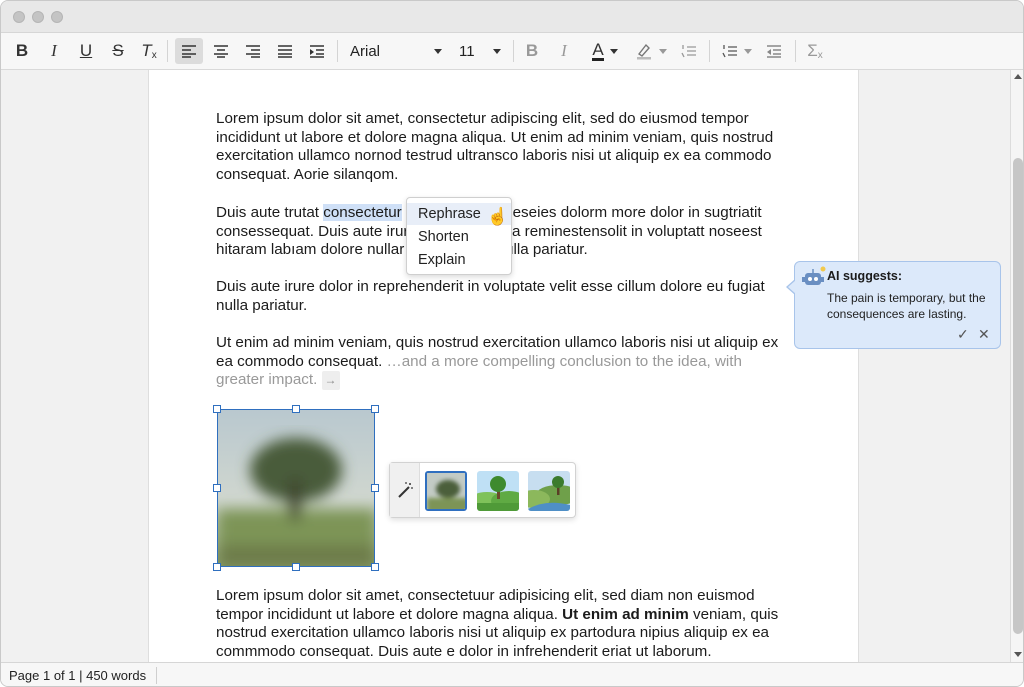 This screenshot has width=1024, height=687. What do you see at coordinates (362, 212) in the screenshot?
I see `selected-text: consectetur` at bounding box center [362, 212].